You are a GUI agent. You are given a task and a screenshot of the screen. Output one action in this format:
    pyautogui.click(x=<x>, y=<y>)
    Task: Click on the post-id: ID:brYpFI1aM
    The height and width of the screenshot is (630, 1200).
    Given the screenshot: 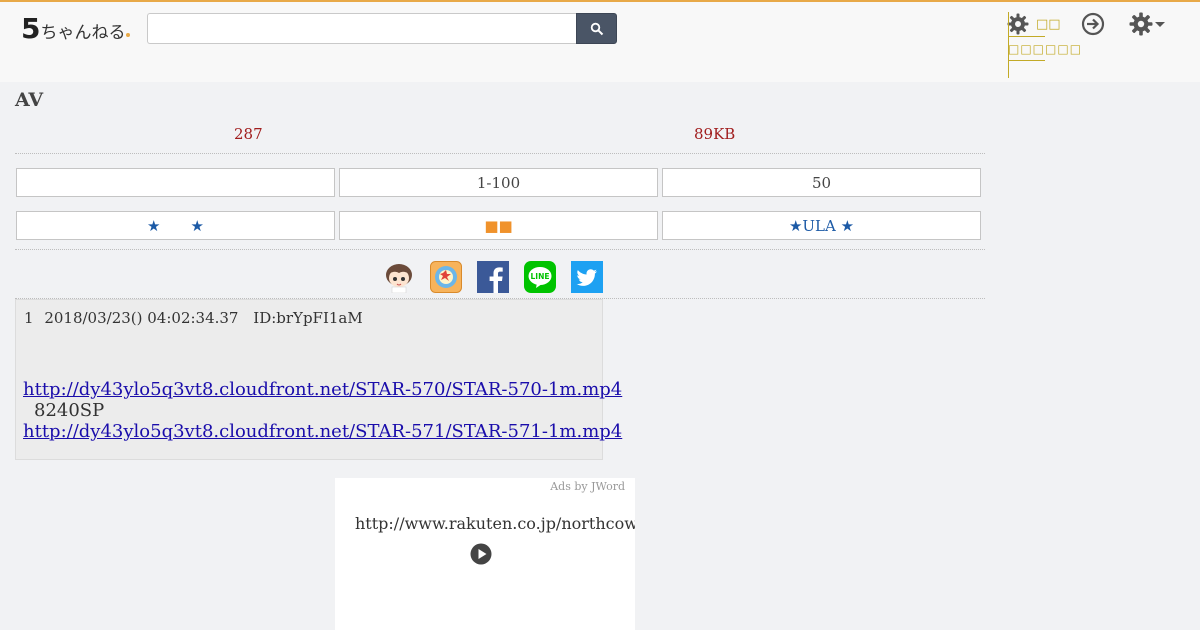 What is the action you would take?
    pyautogui.click(x=307, y=318)
    